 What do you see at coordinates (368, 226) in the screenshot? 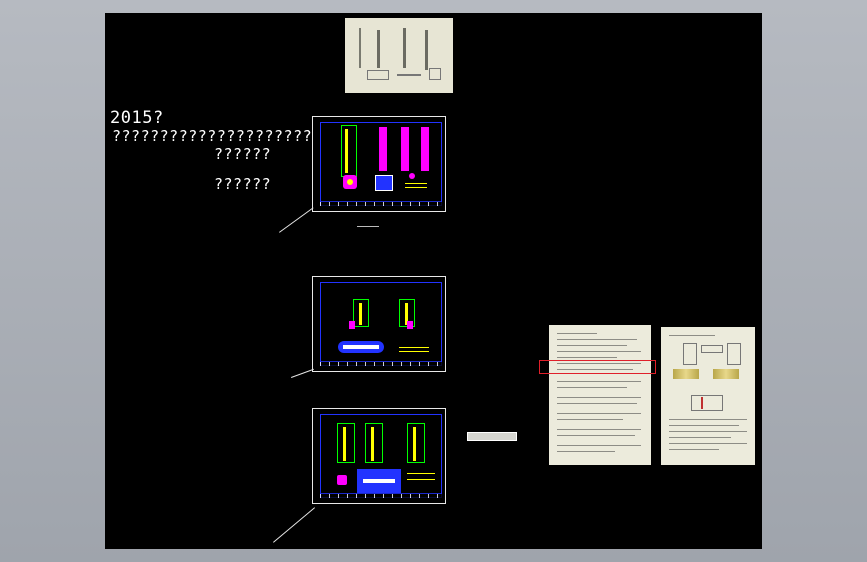
I see `sheet-1-caption` at bounding box center [368, 226].